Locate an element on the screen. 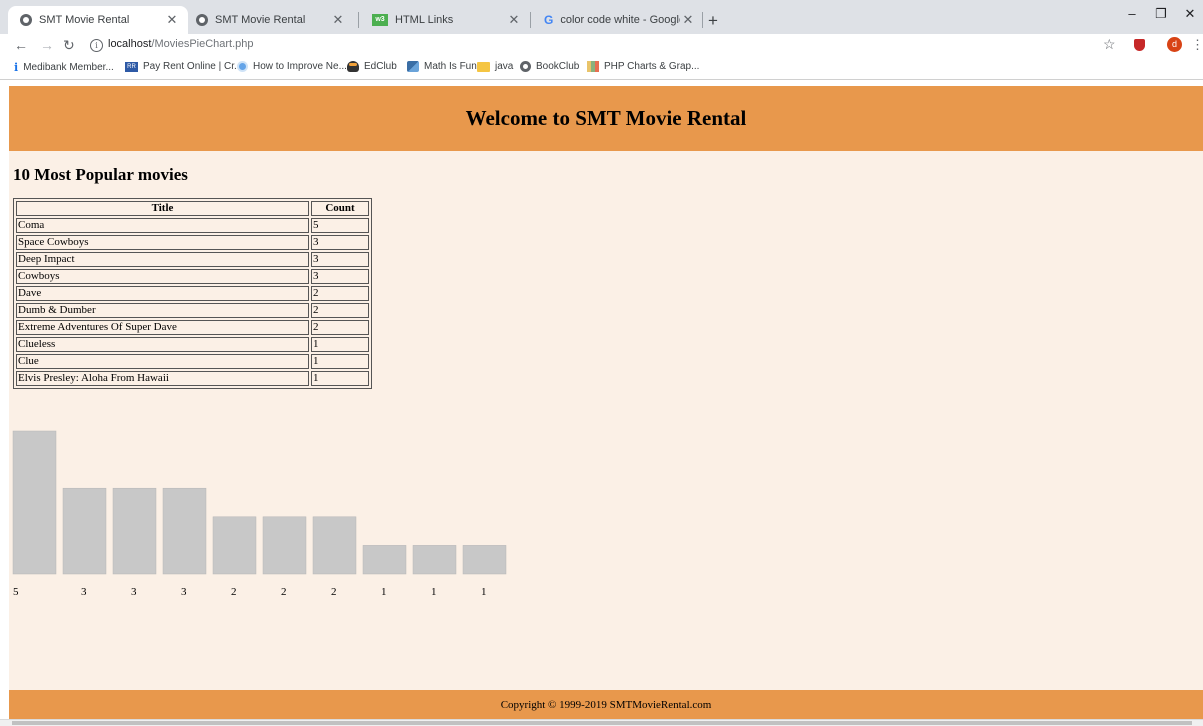 Image resolution: width=1203 pixels, height=726 pixels. tab-smt-movie-rental-active: SMT Movie Rental ✕ is located at coordinates (98, 20).